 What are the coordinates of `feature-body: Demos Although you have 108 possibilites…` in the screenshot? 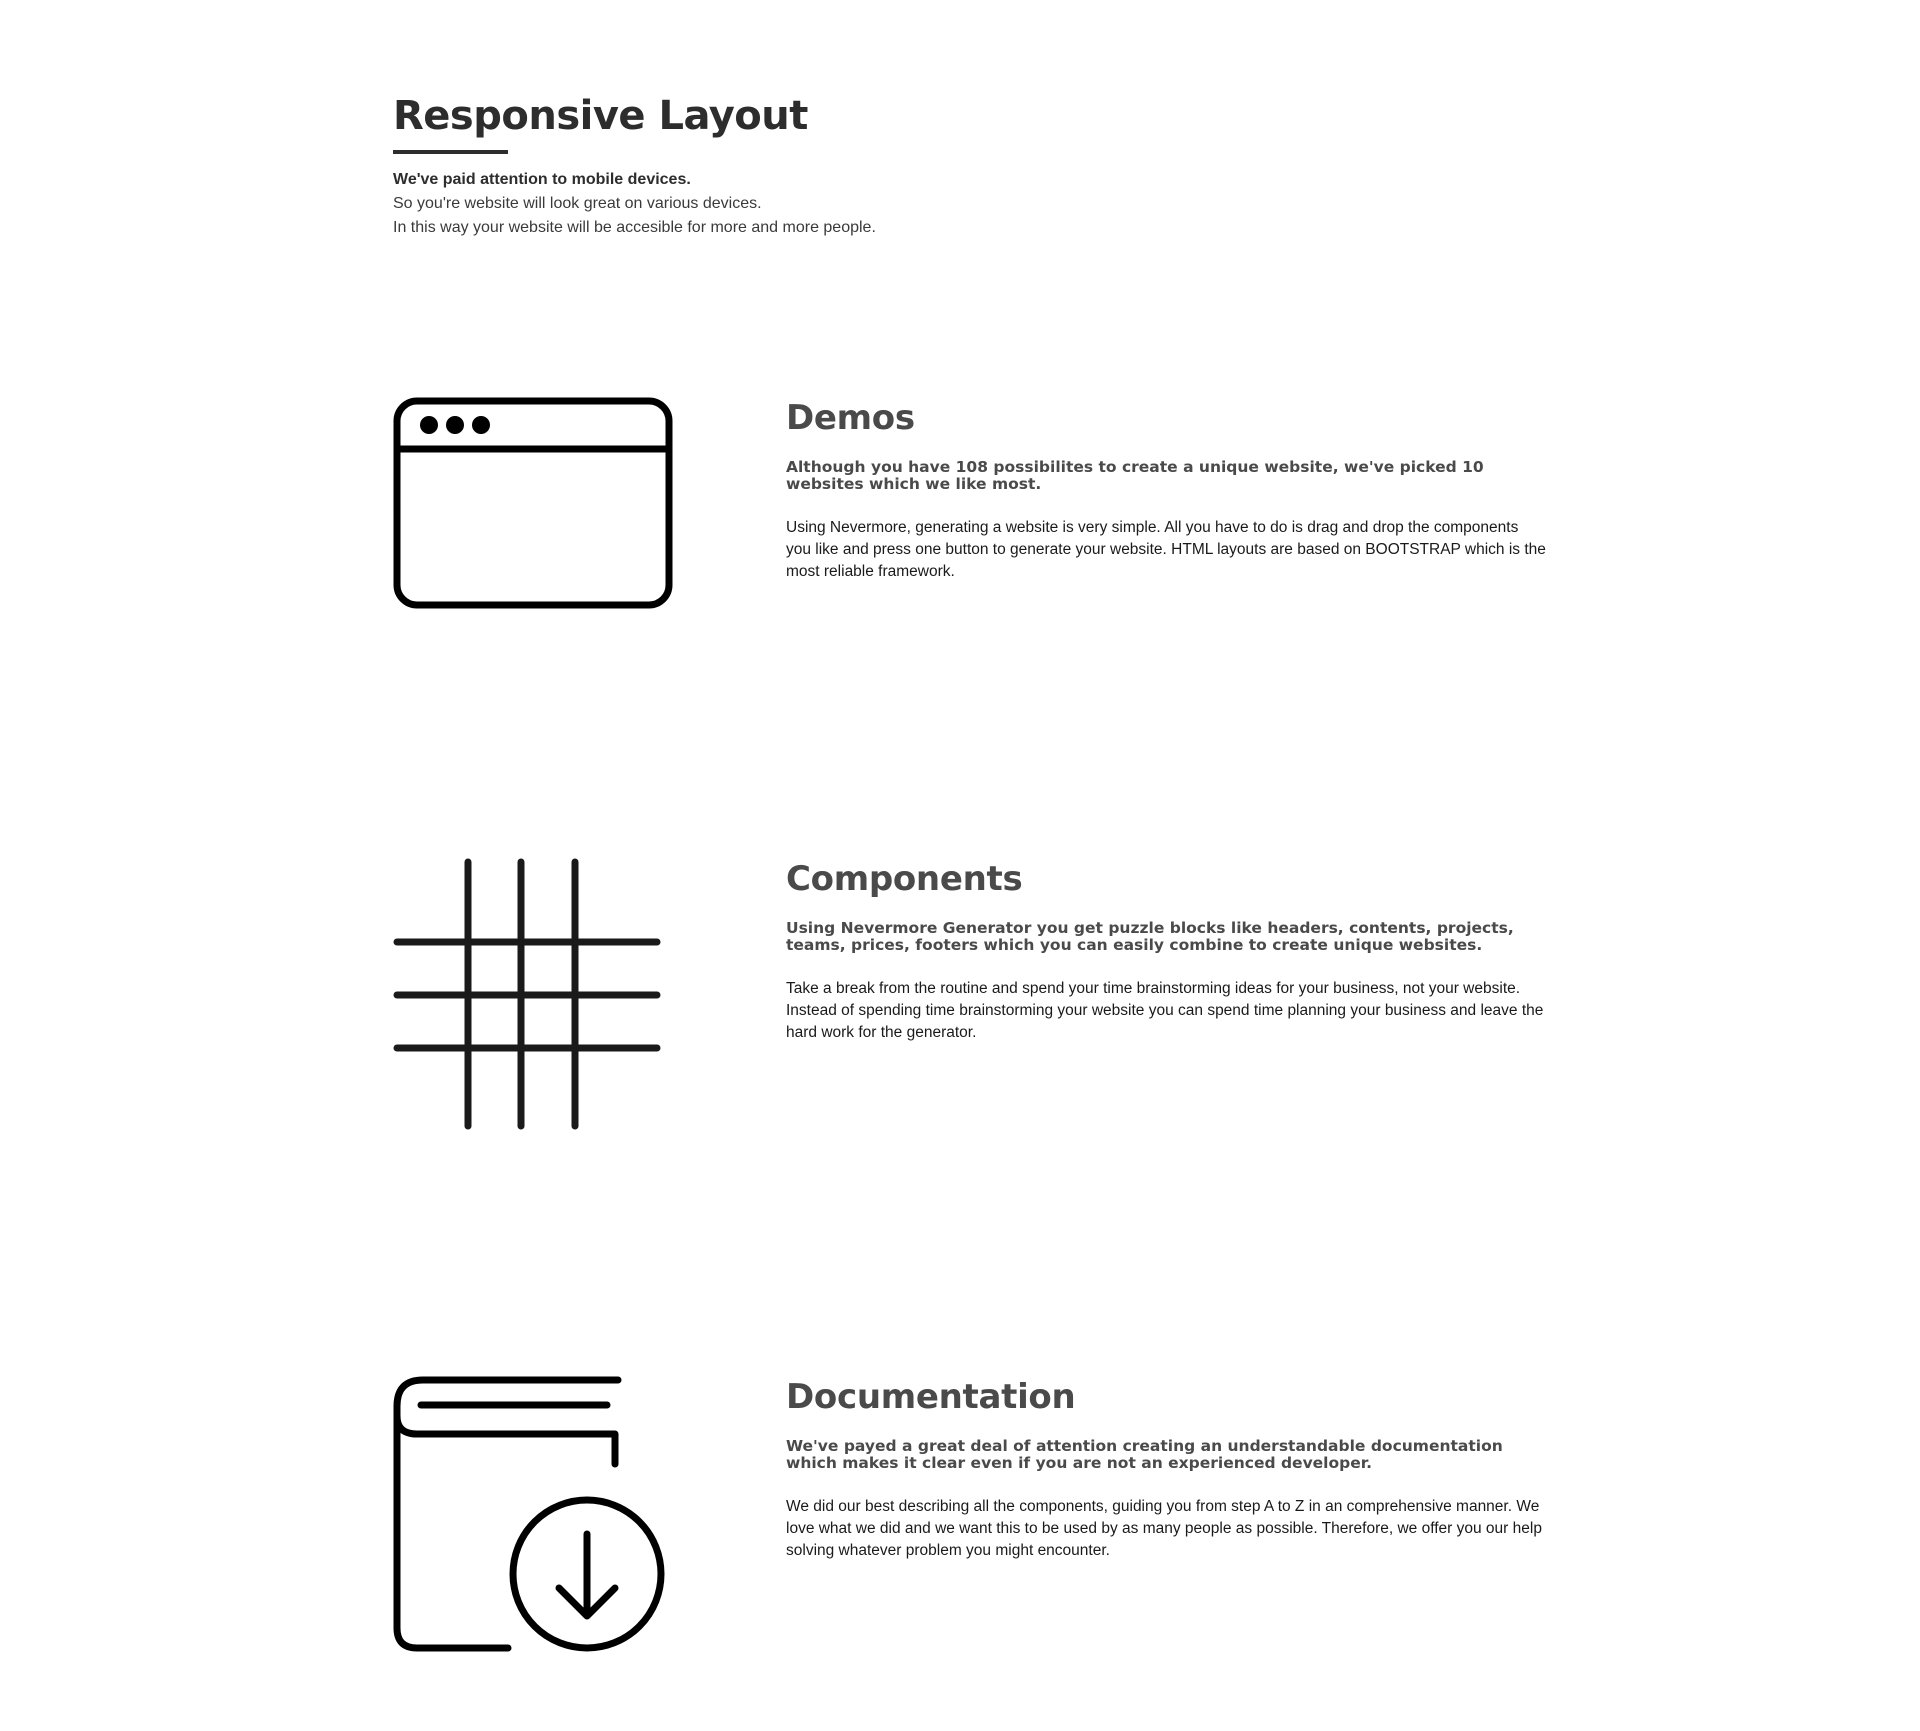 It's located at (1166, 490).